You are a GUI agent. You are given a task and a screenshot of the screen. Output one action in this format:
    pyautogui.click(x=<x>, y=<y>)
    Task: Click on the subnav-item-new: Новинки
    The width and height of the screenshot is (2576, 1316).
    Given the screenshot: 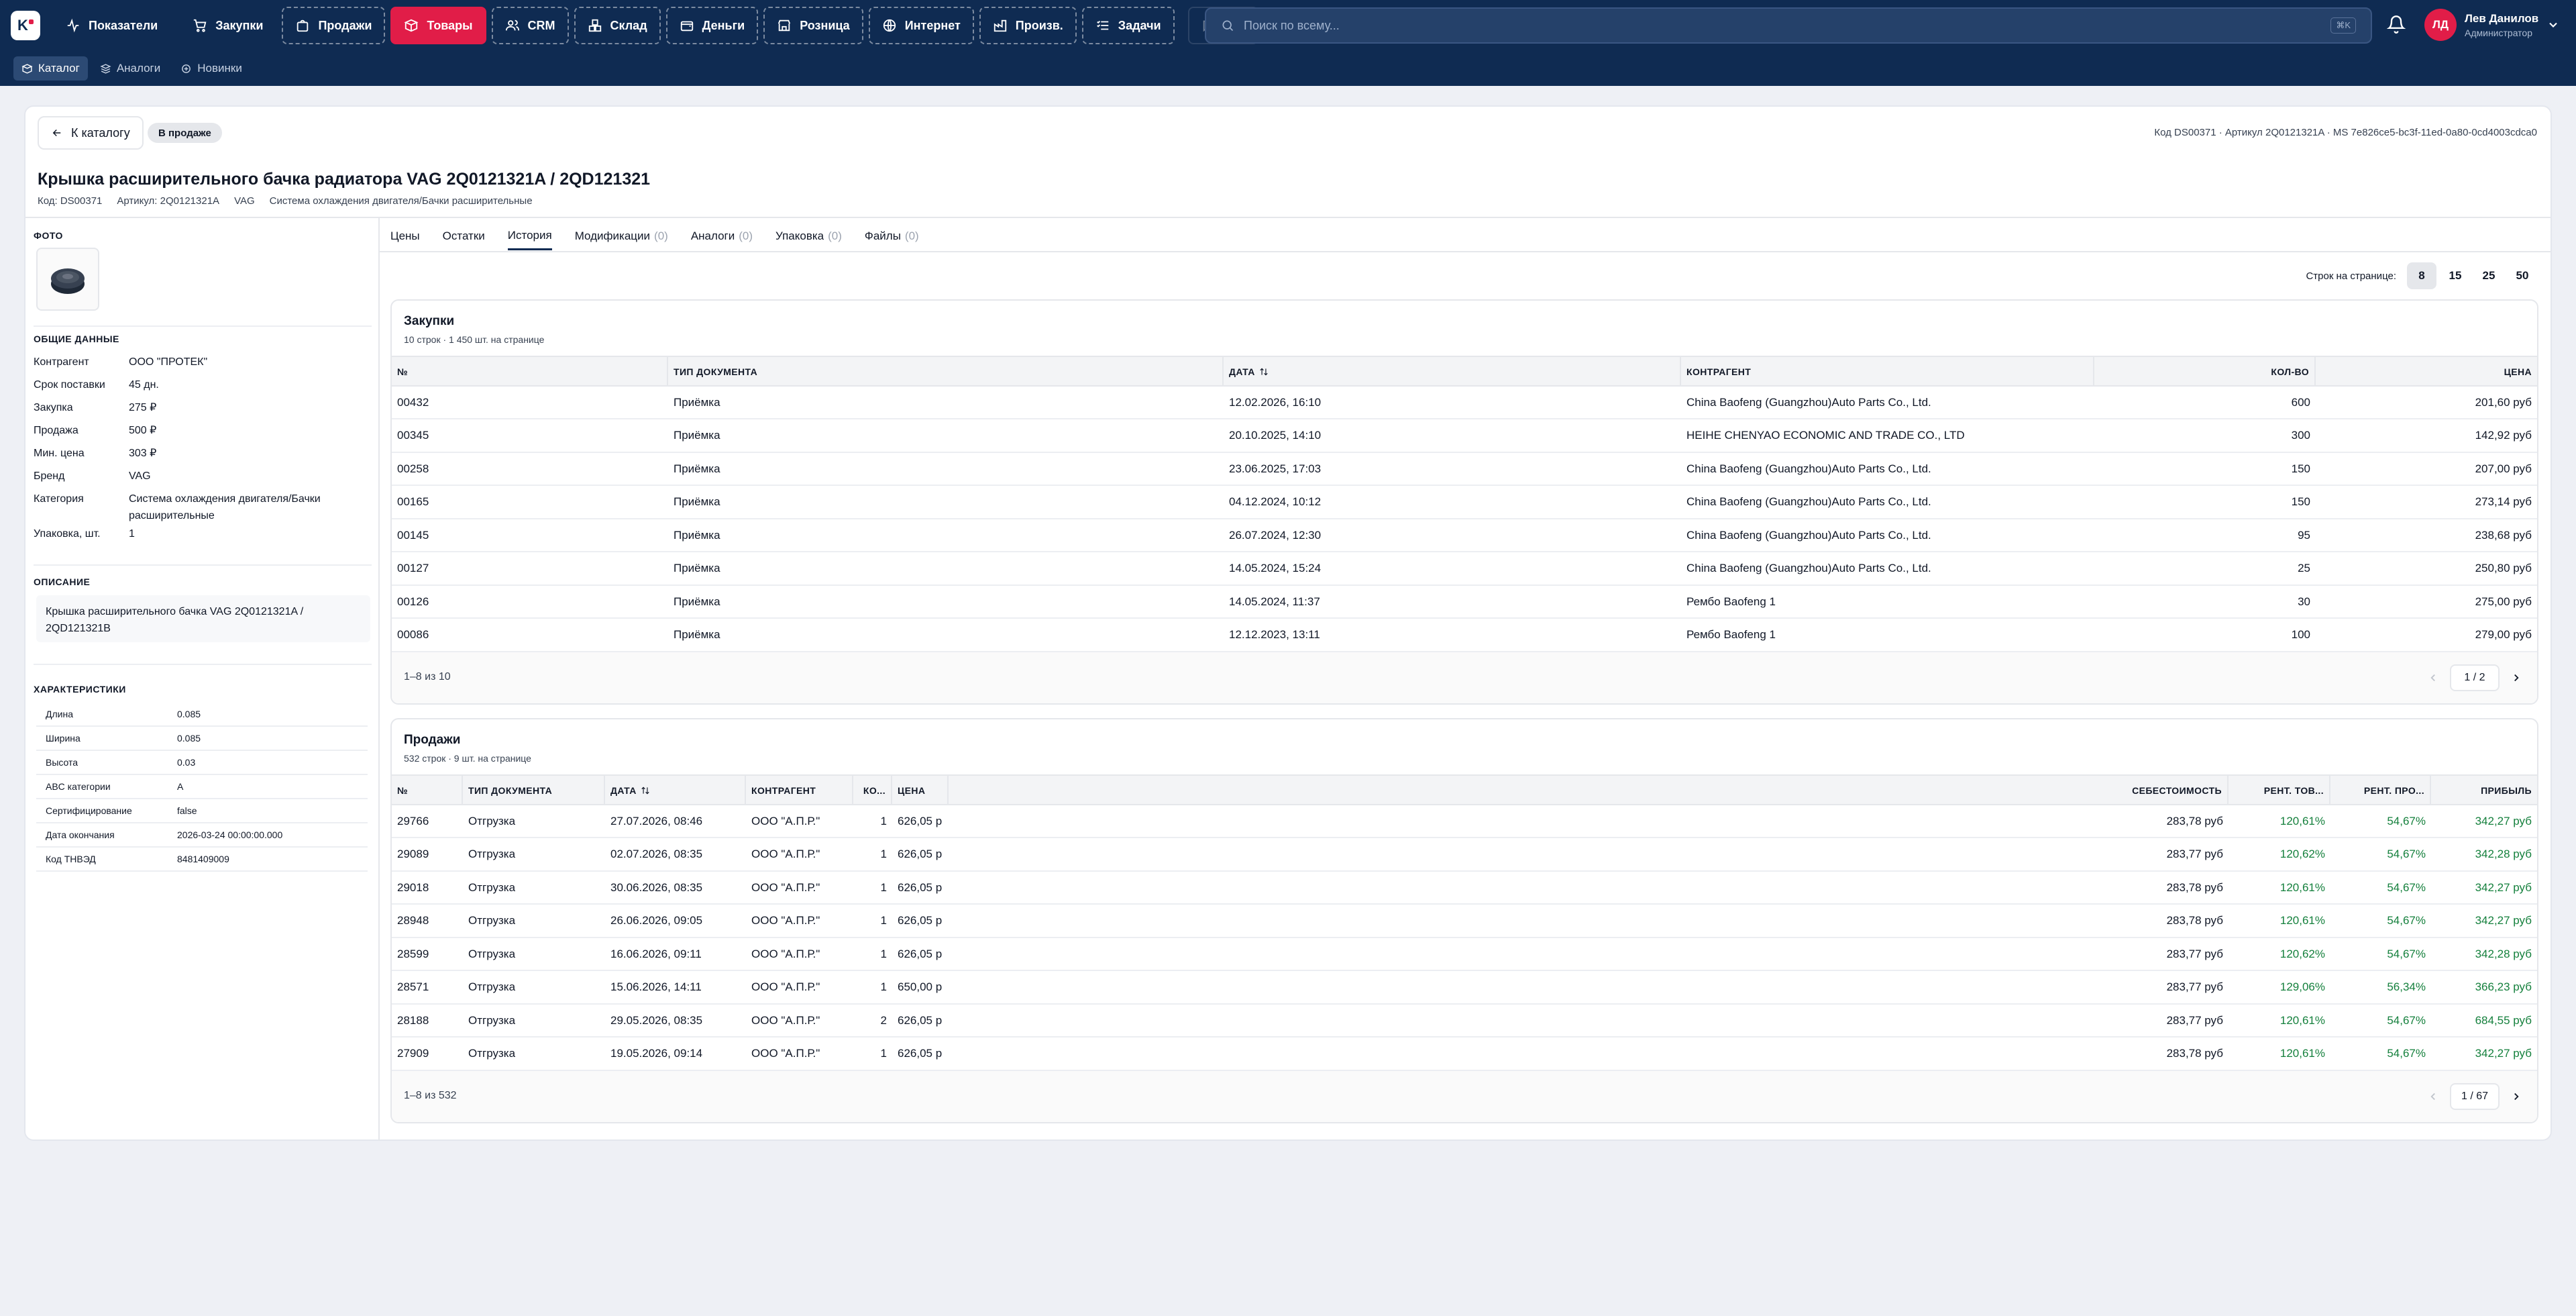 What is the action you would take?
    pyautogui.click(x=211, y=68)
    